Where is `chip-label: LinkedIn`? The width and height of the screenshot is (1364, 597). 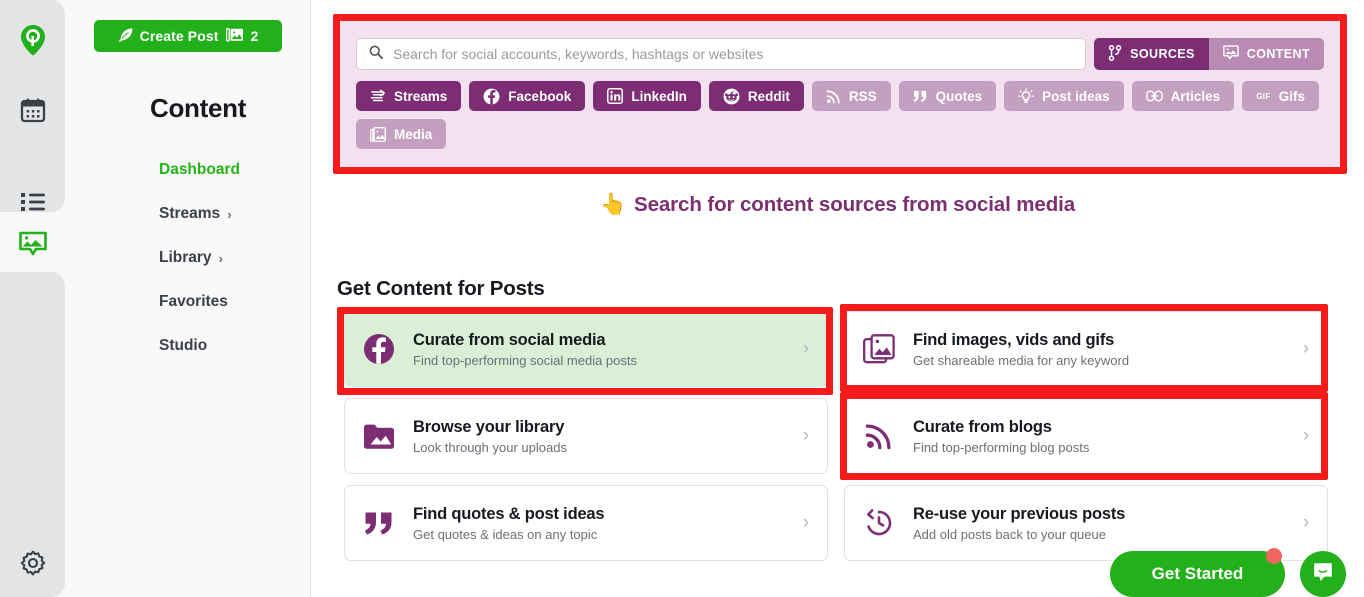 chip-label: LinkedIn is located at coordinates (659, 96).